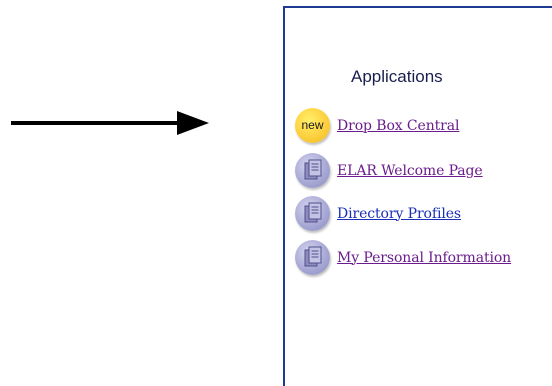 Image resolution: width=552 pixels, height=386 pixels. Describe the element at coordinates (399, 214) in the screenshot. I see `directory-profiles-link: Directory Profiles` at that location.